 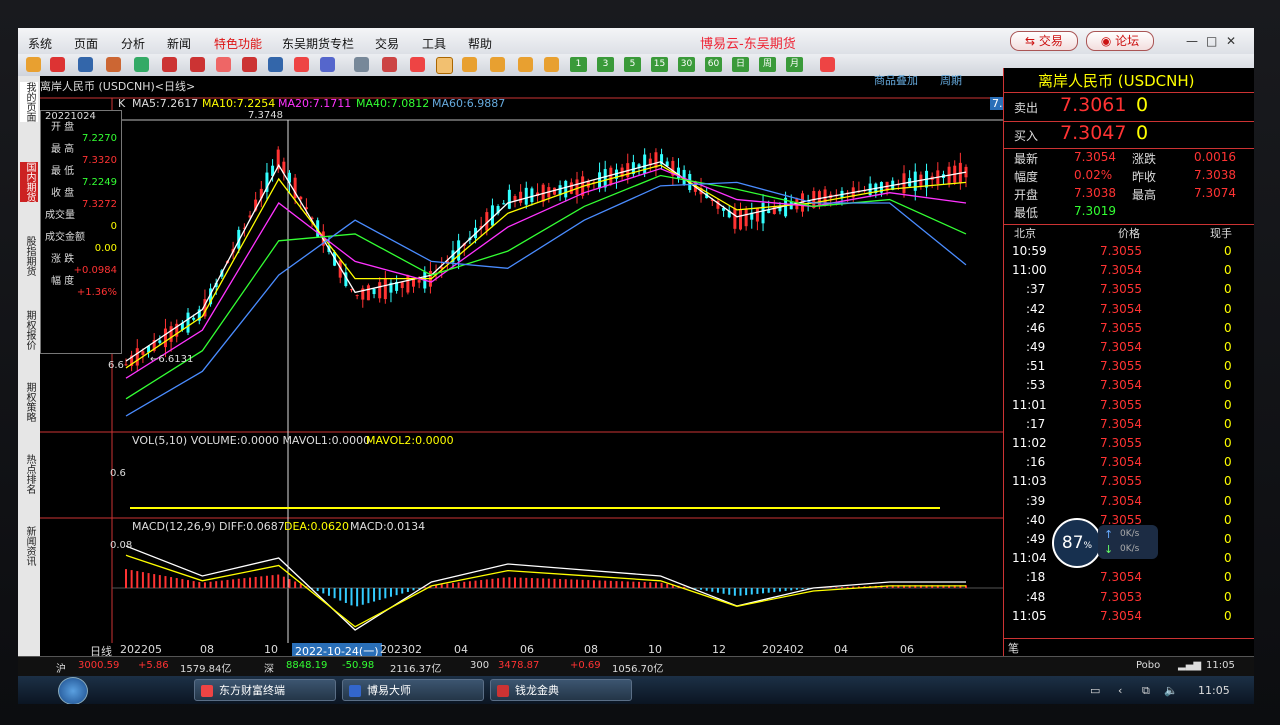 I want to click on sz-index: 8848.19, so click(x=307, y=665).